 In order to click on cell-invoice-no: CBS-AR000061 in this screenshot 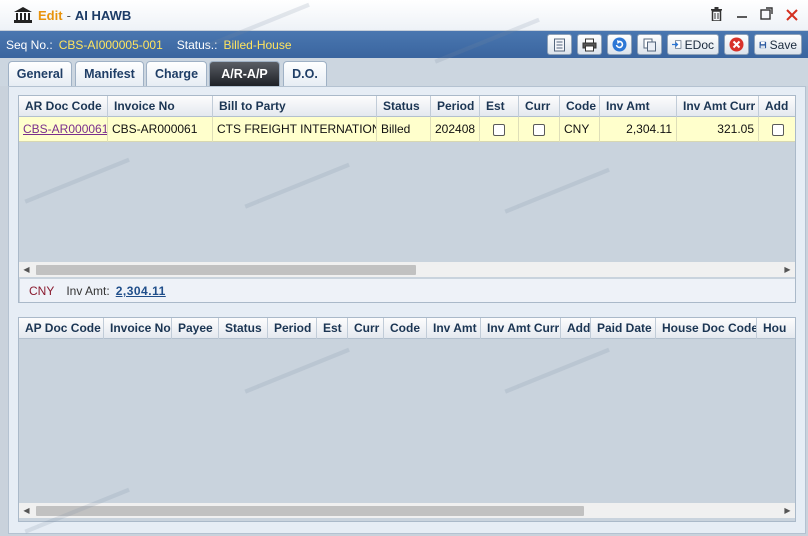, I will do `click(160, 129)`.